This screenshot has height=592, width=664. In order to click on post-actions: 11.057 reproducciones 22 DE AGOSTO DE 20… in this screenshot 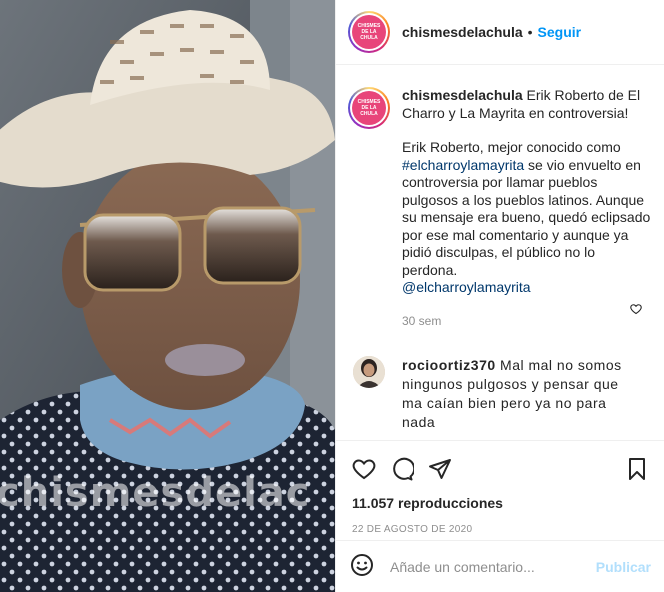, I will do `click(500, 487)`.